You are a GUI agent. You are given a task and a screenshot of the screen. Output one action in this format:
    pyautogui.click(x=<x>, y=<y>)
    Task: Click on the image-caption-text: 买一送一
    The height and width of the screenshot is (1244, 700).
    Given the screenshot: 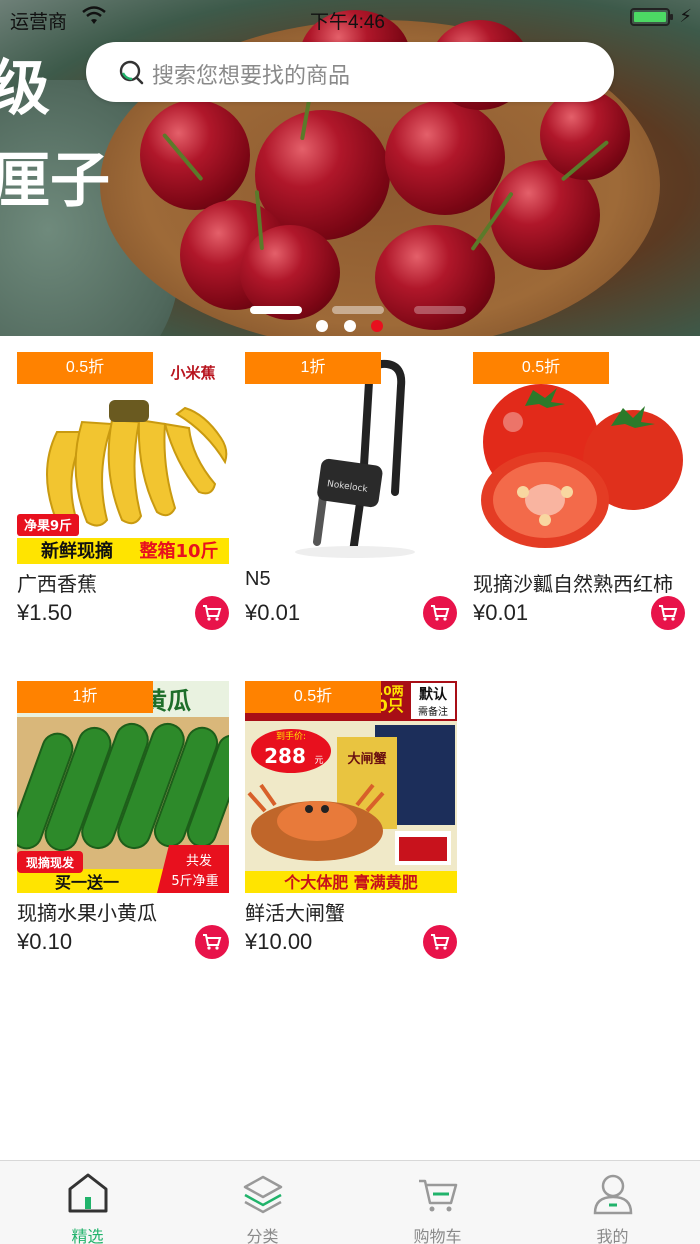 What is the action you would take?
    pyautogui.click(x=87, y=882)
    